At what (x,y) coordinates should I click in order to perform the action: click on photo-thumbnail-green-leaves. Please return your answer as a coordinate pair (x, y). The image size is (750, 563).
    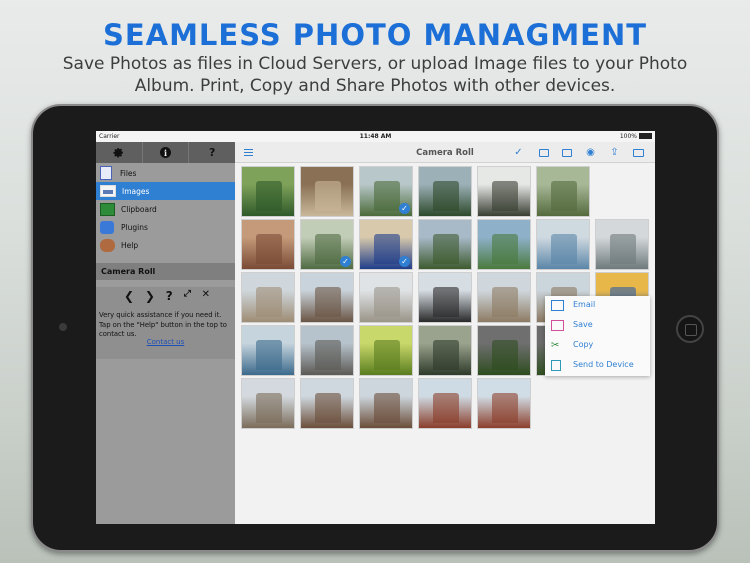
    Looking at the image, I should click on (386, 350).